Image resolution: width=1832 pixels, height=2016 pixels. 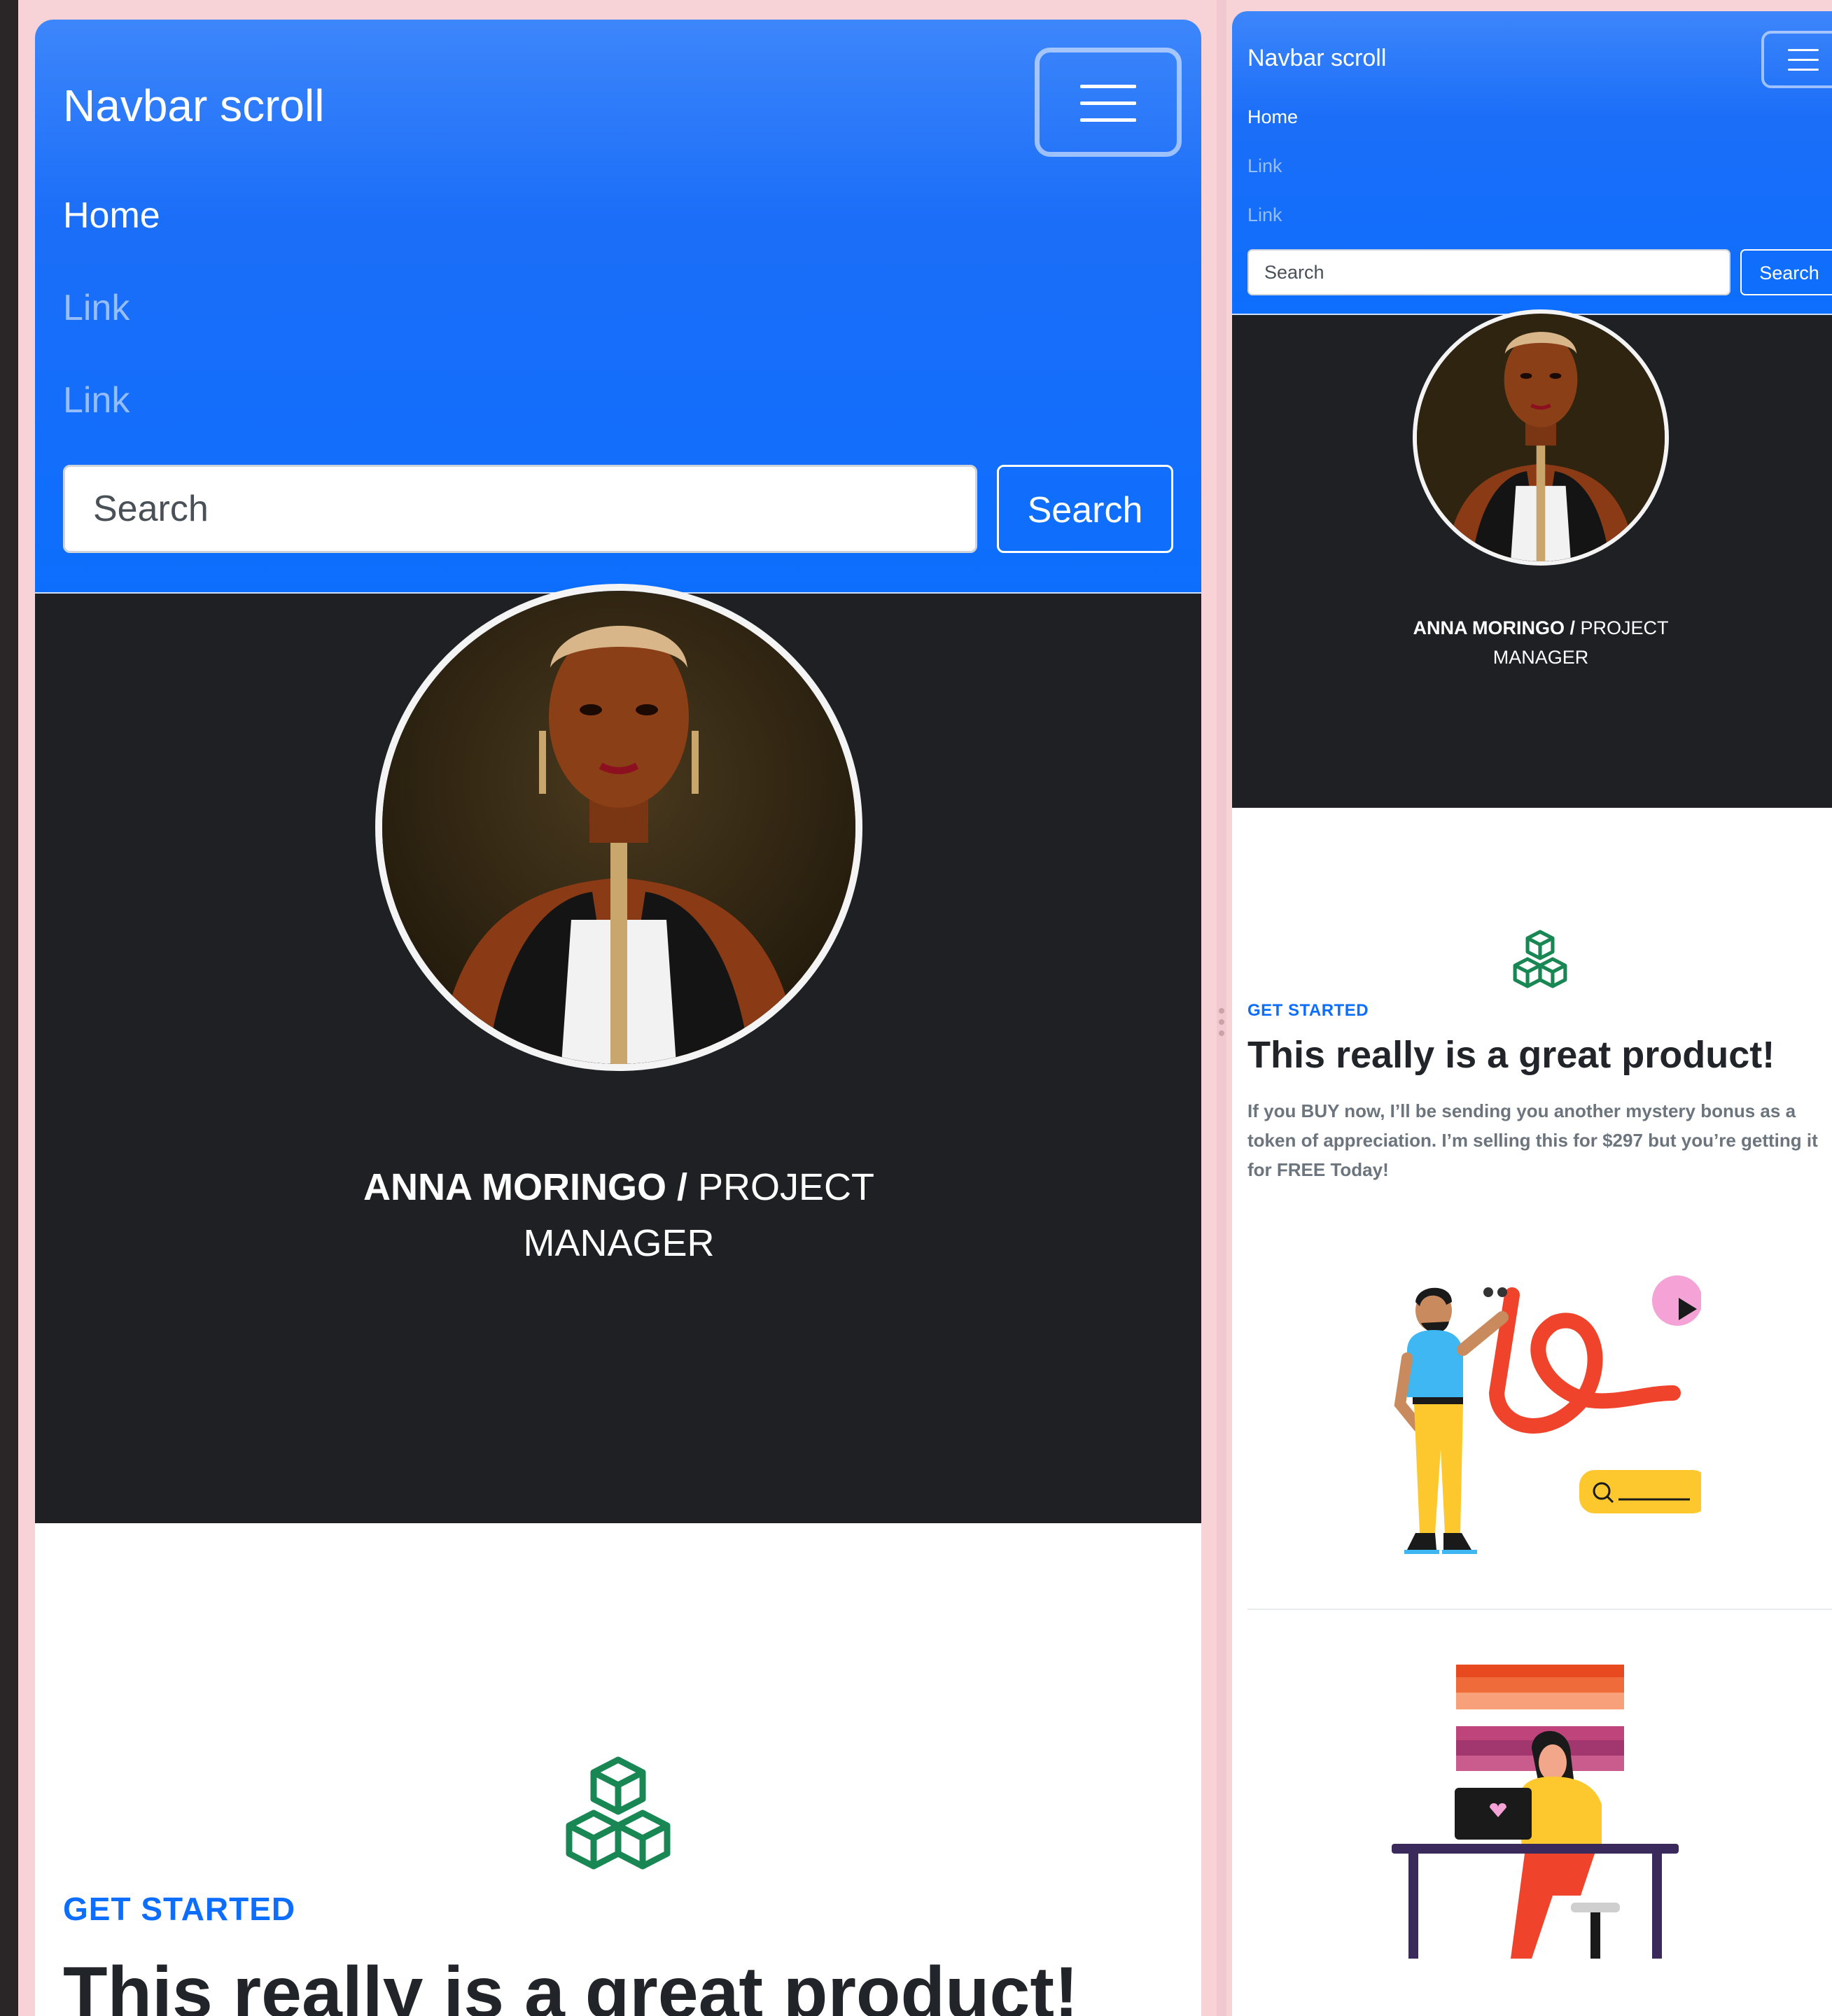 I want to click on person-drawing-illustration, so click(x=1548, y=1414).